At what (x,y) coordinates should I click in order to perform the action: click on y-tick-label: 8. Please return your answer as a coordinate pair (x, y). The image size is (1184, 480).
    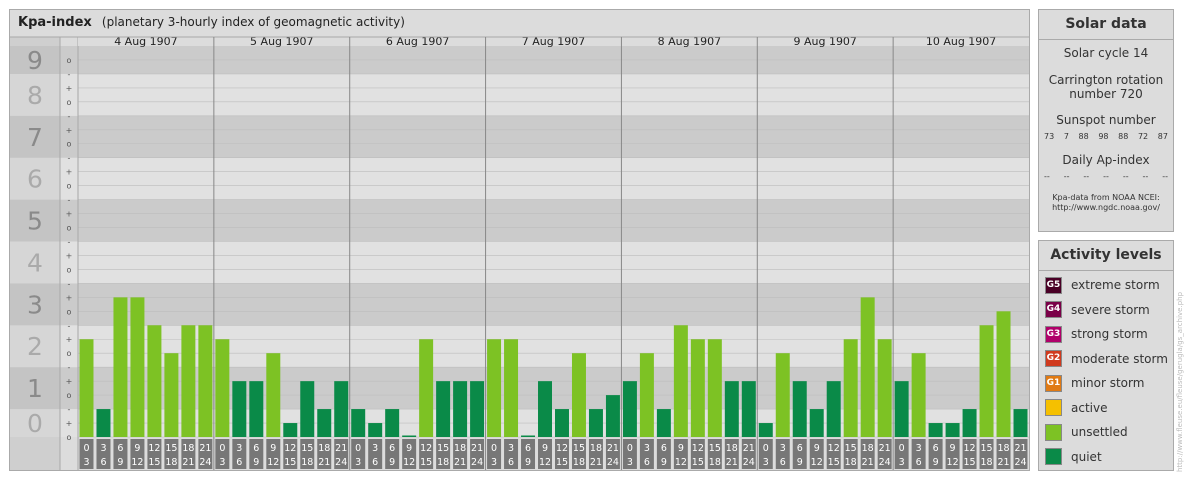
    Looking at the image, I should click on (35, 95).